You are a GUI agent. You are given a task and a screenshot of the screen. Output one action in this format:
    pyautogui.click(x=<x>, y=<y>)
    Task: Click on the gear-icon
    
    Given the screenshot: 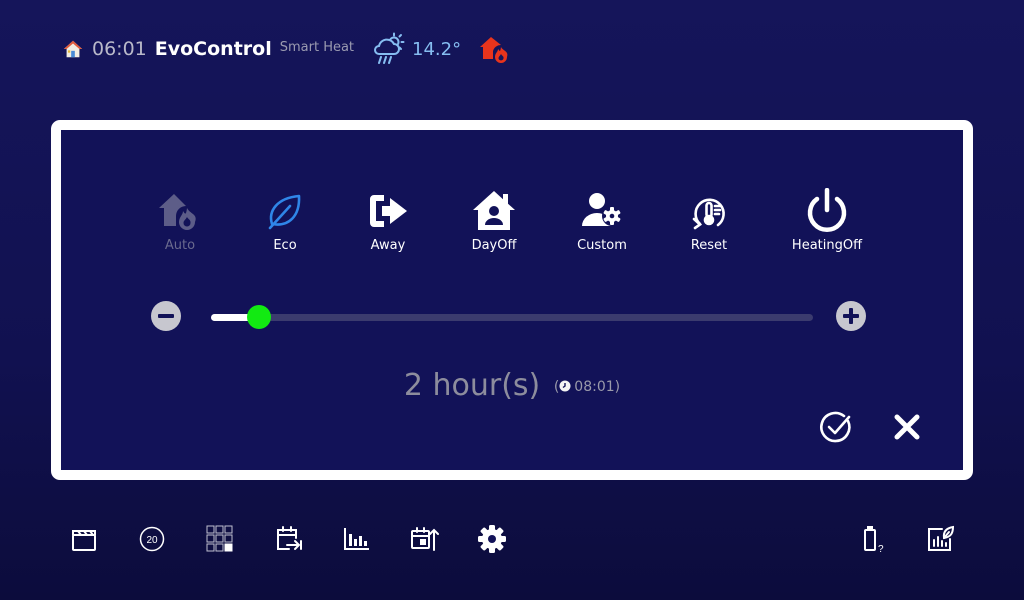 What is the action you would take?
    pyautogui.click(x=492, y=539)
    